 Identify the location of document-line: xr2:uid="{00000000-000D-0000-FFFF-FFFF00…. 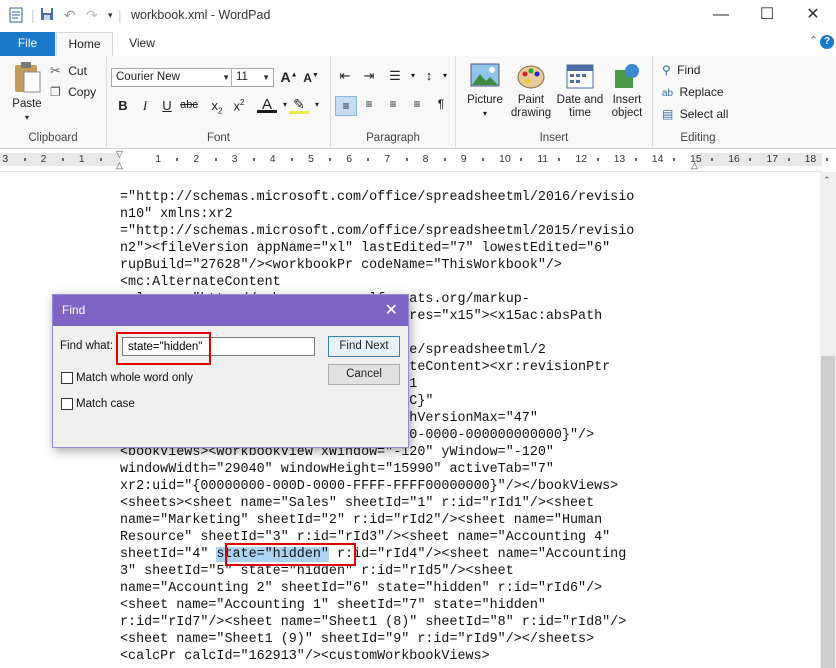
(369, 486).